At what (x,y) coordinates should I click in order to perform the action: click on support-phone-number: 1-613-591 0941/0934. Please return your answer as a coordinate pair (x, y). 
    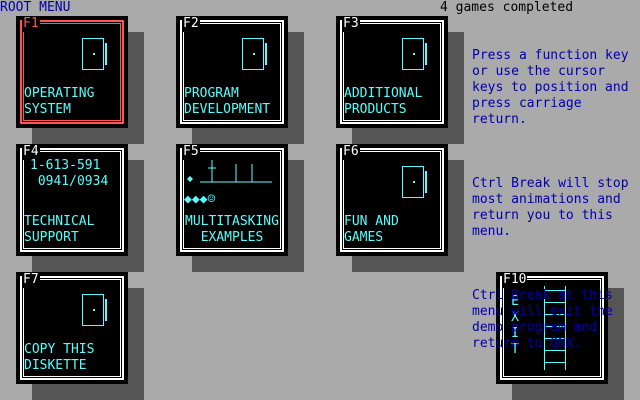
    Looking at the image, I should click on (69, 173).